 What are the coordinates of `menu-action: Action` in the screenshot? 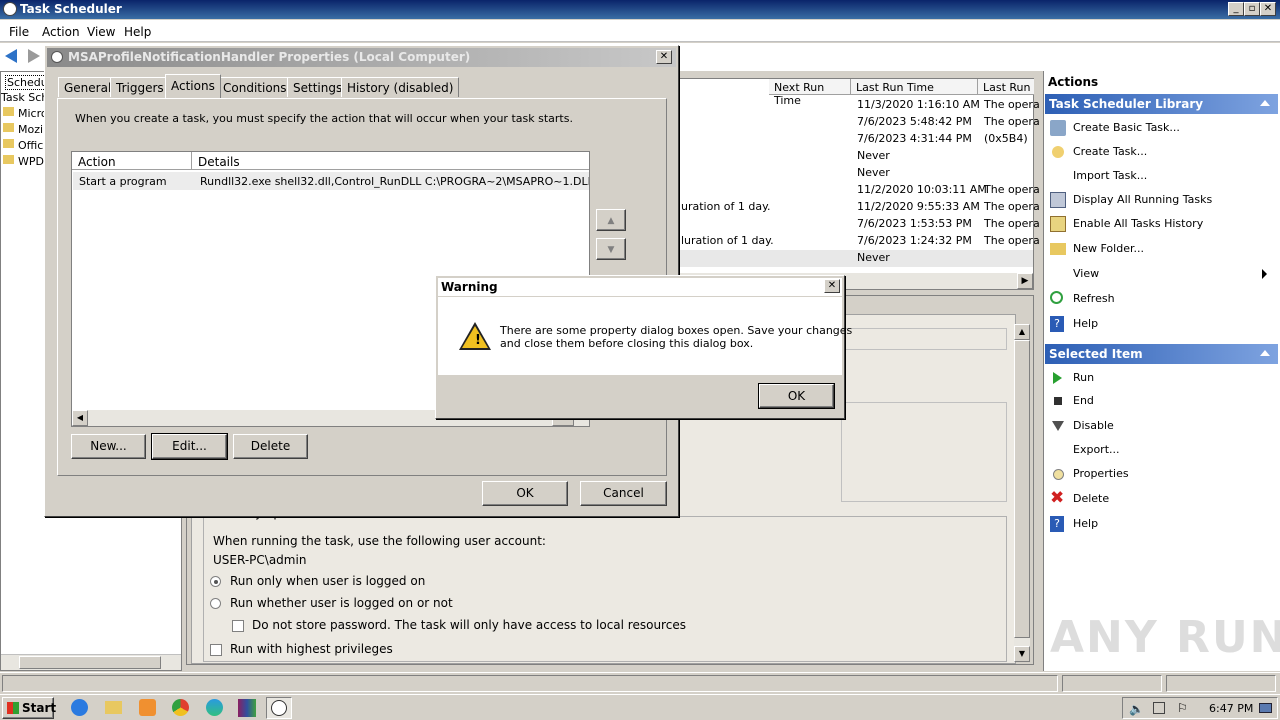 It's located at (61, 32).